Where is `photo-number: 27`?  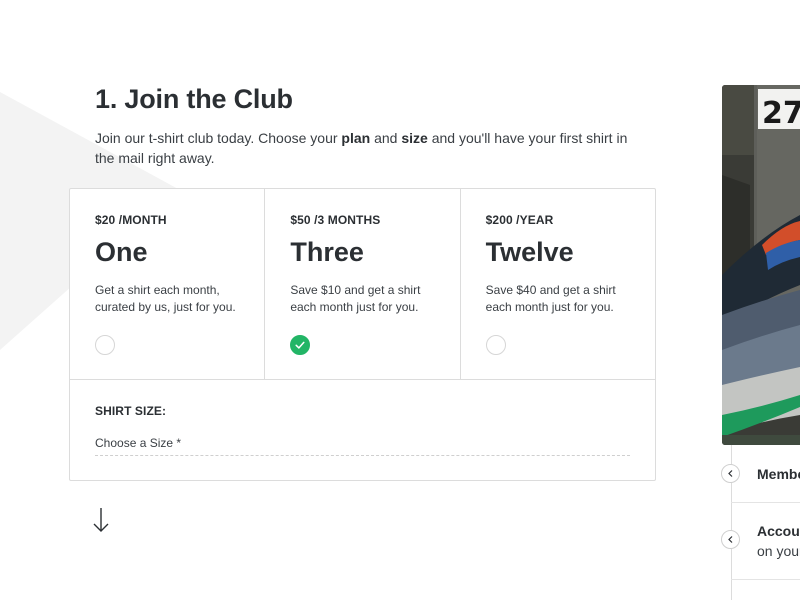
photo-number: 27 is located at coordinates (781, 113).